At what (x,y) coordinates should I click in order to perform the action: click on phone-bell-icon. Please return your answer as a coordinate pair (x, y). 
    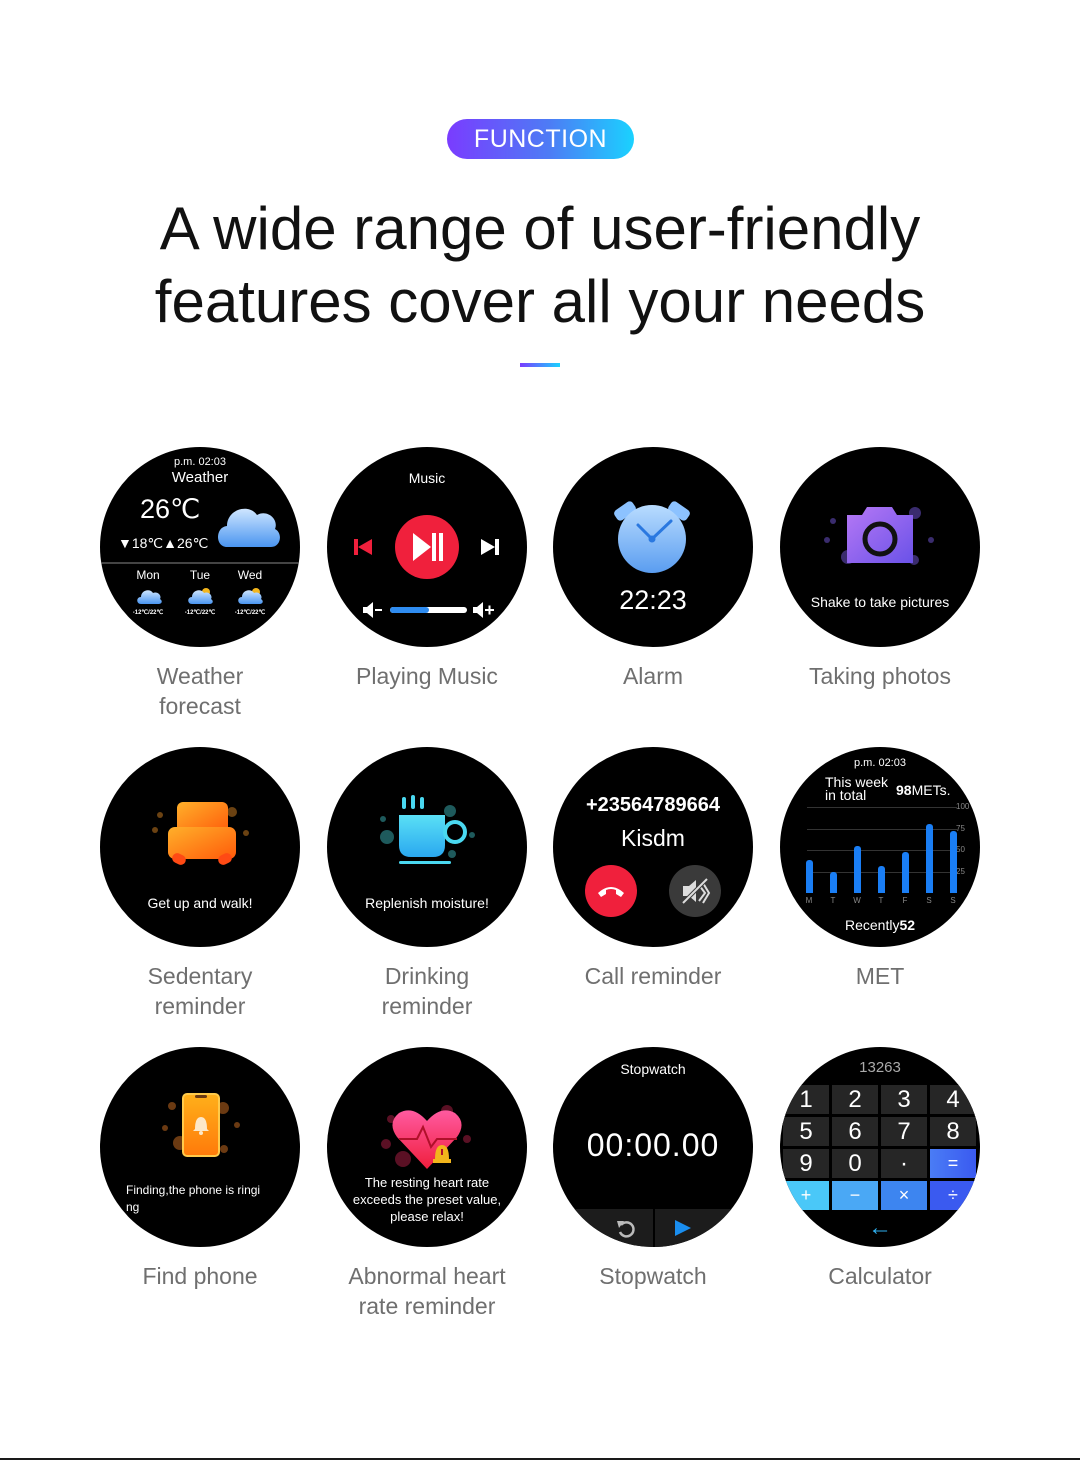
    Looking at the image, I should click on (201, 1125).